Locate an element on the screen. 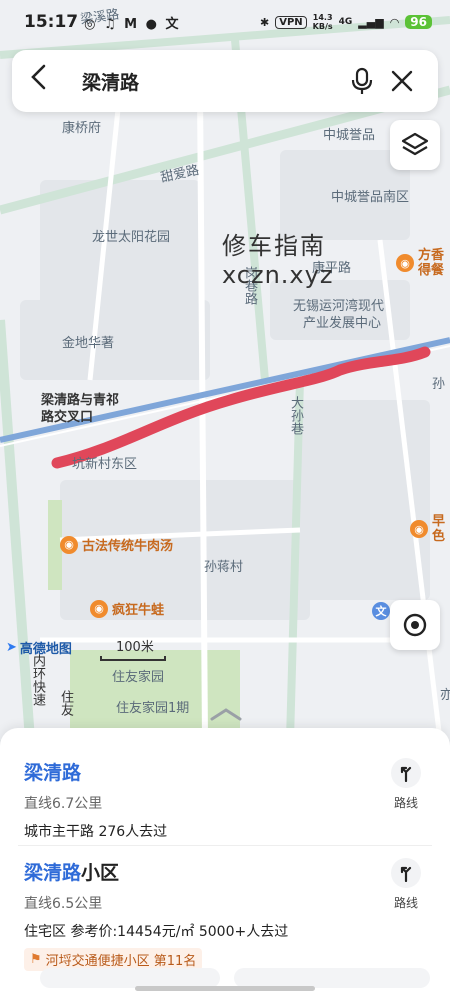  map-label-sun: 孙 is located at coordinates (439, 384).